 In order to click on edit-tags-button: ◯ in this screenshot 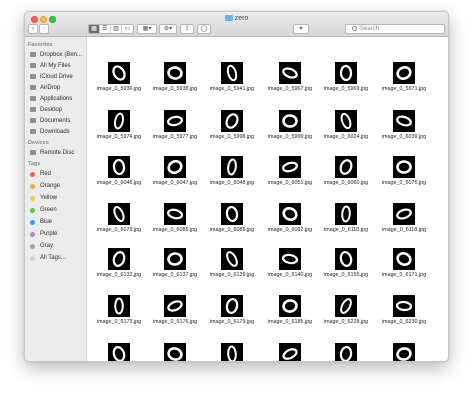, I will do `click(204, 29)`.